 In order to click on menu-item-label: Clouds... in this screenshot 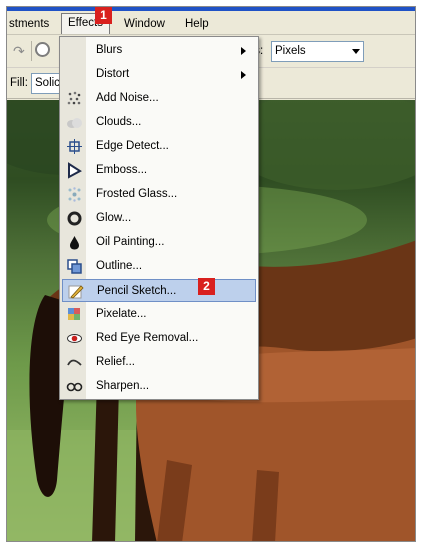, I will do `click(119, 122)`.